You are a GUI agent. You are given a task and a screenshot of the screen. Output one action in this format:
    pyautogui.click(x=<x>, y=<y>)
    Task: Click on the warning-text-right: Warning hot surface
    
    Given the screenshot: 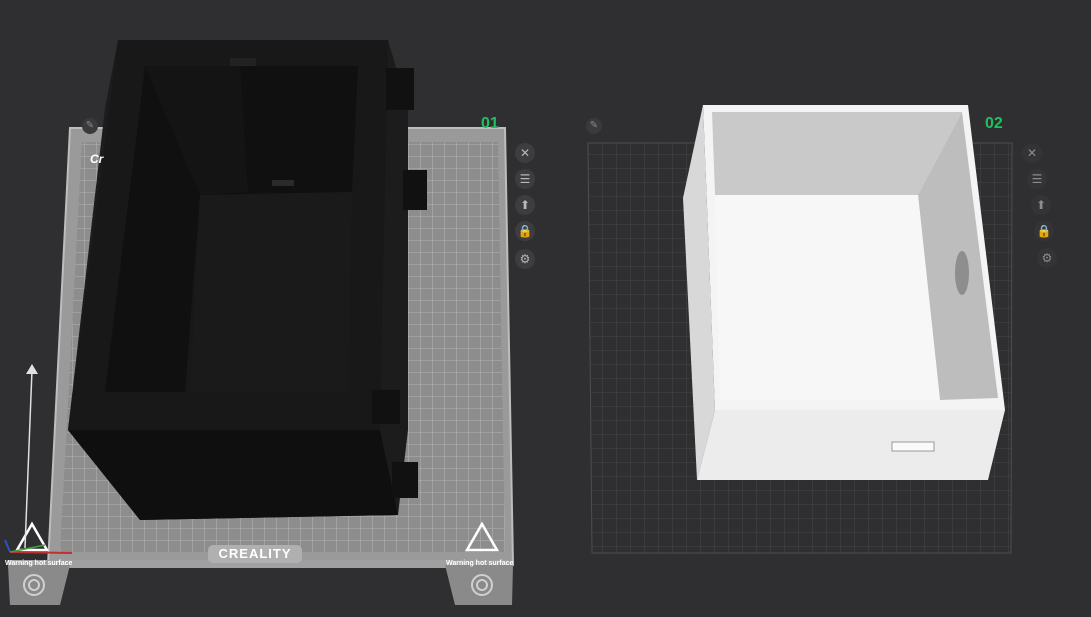 What is the action you would take?
    pyautogui.click(x=480, y=563)
    